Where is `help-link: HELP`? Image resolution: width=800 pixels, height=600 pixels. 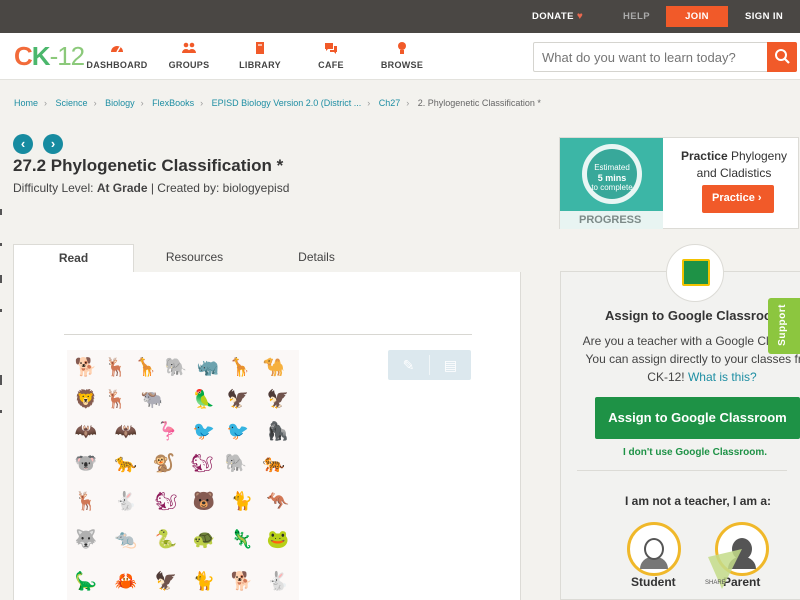 help-link: HELP is located at coordinates (636, 16).